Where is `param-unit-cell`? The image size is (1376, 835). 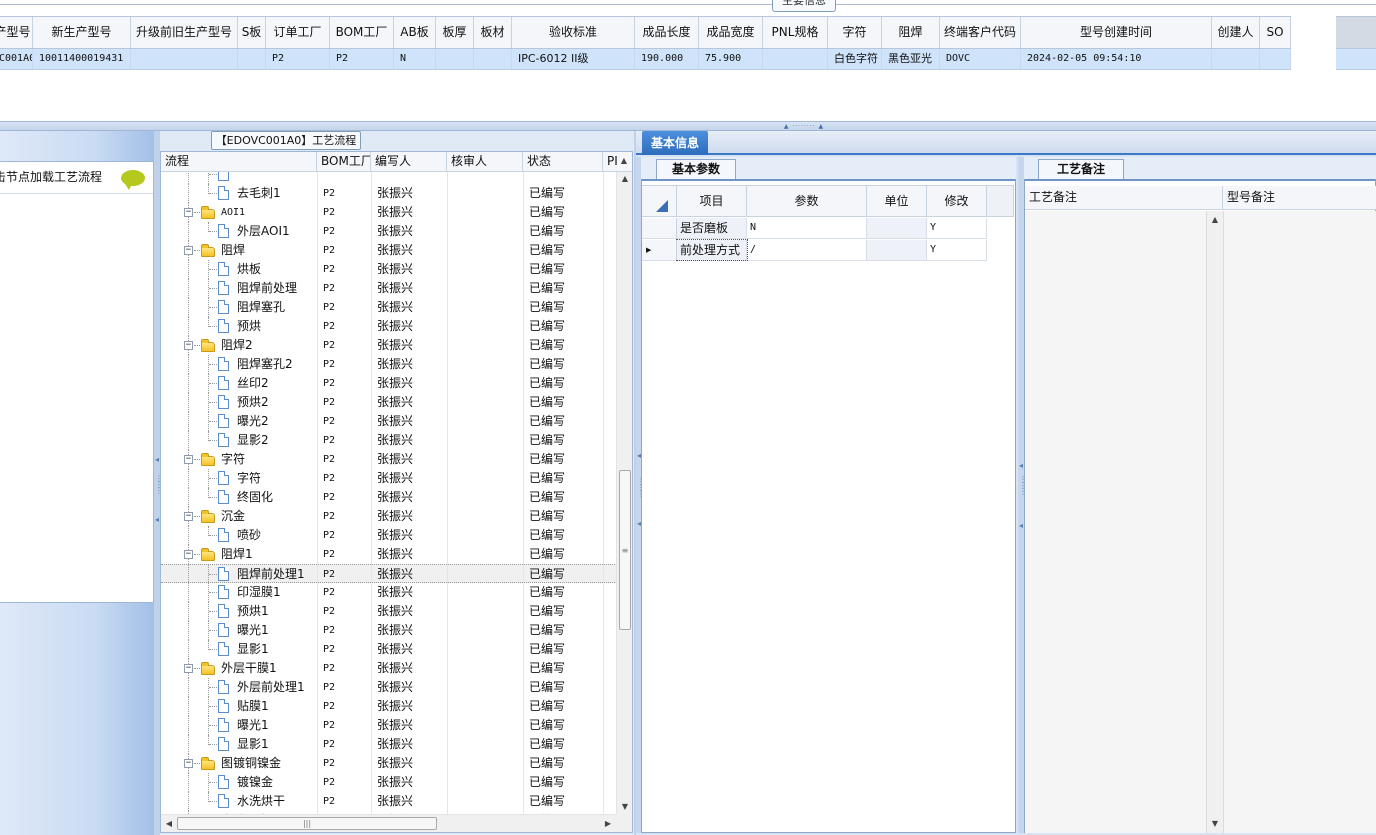
param-unit-cell is located at coordinates (897, 228).